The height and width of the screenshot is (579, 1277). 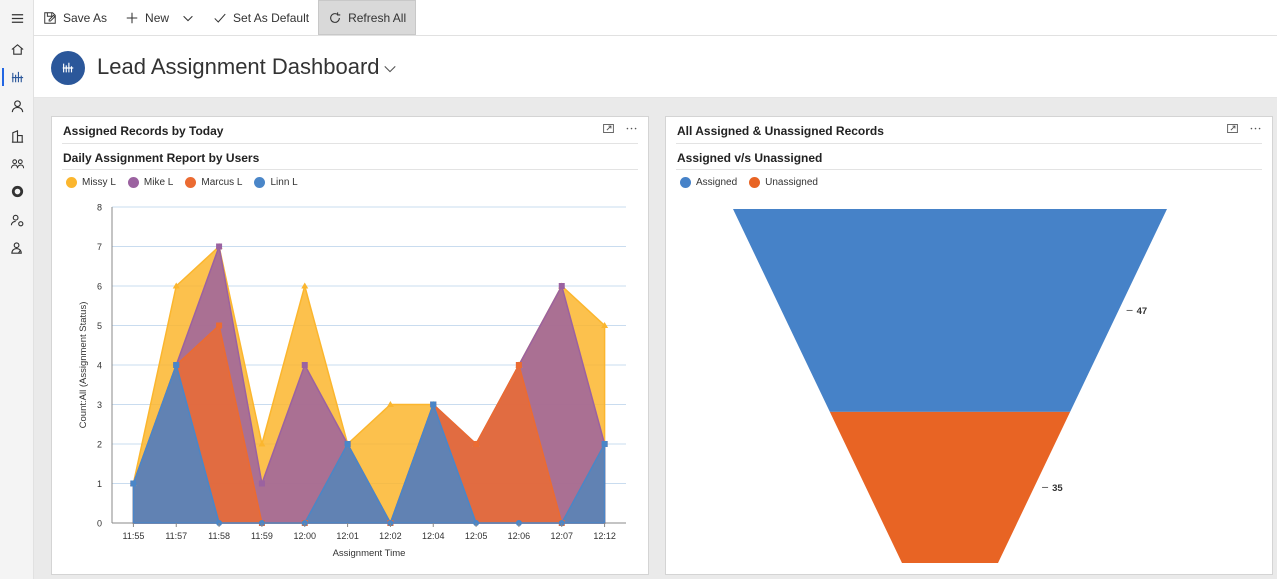 I want to click on nav-globe-button, so click(x=17, y=191).